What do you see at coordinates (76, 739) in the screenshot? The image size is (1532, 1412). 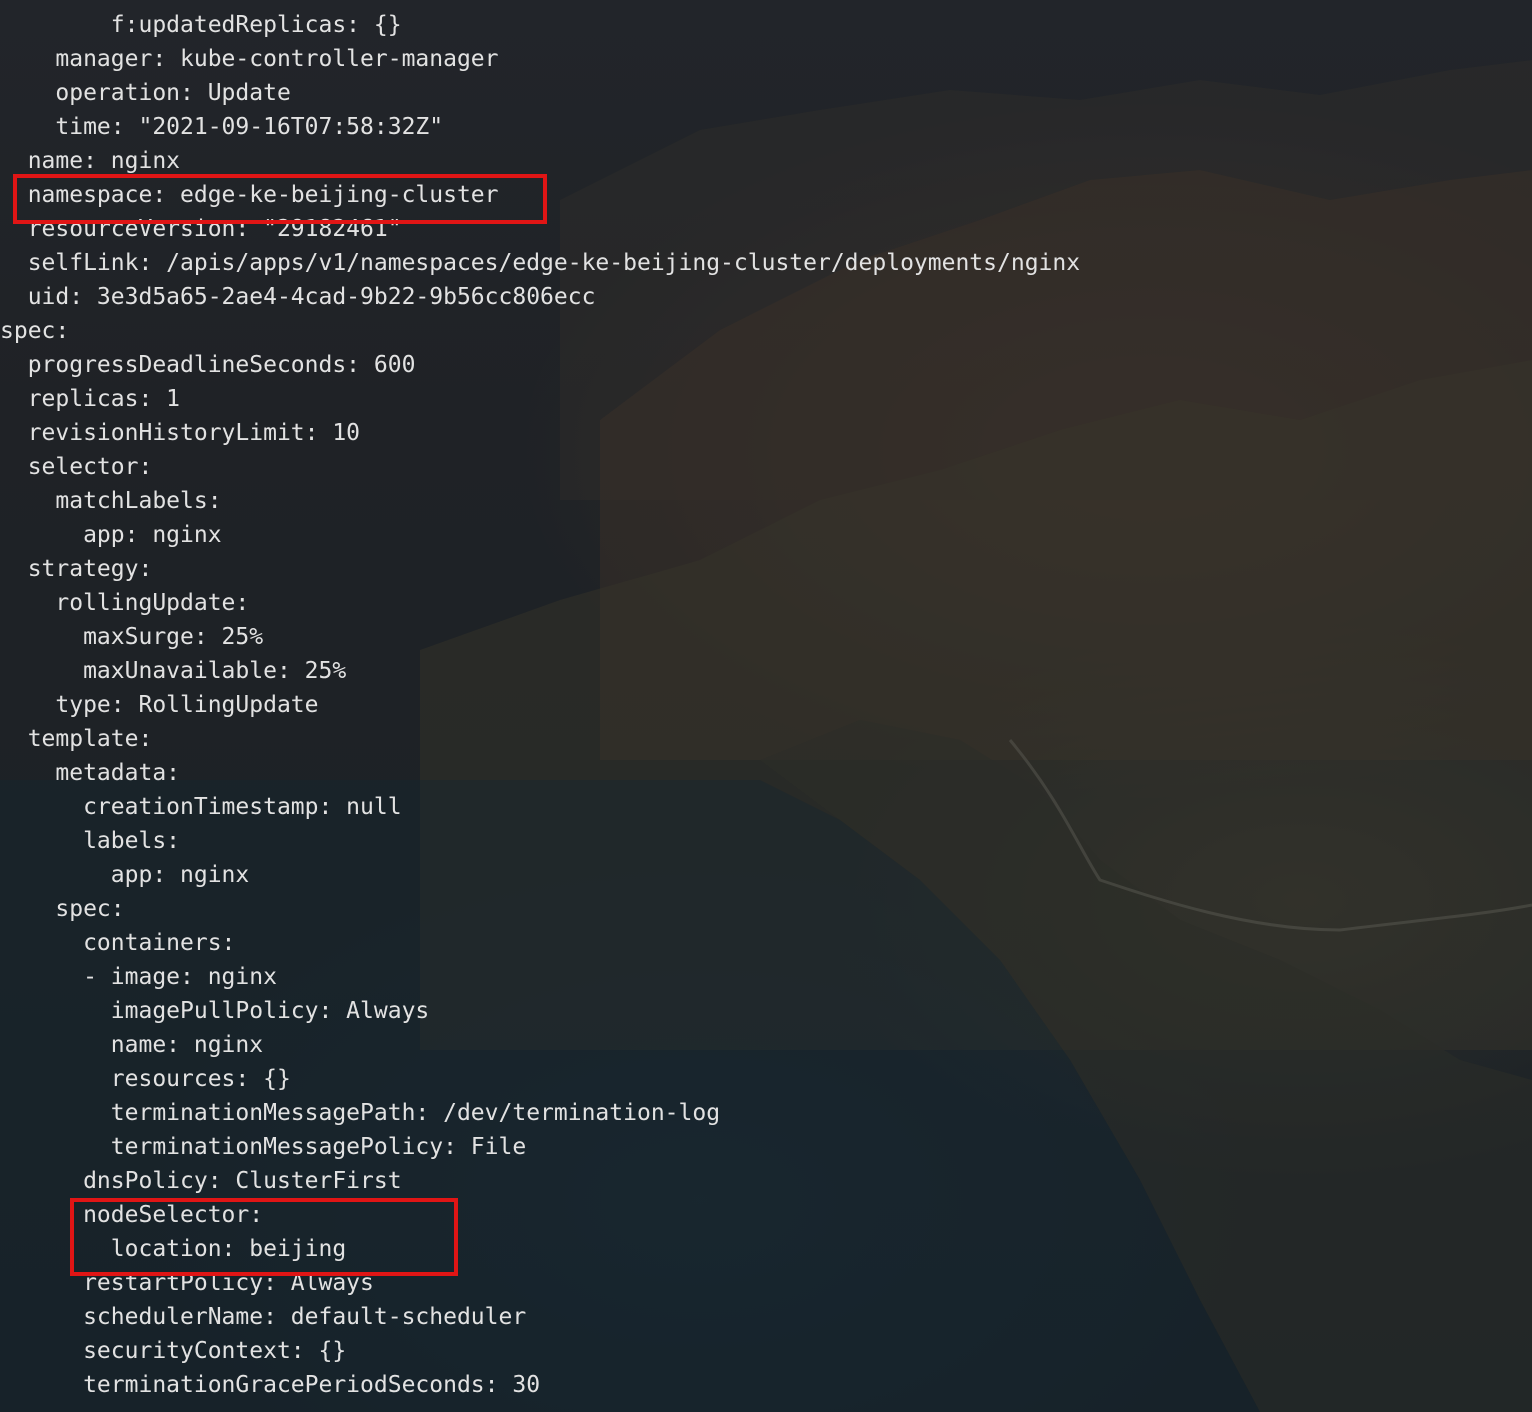 I see `output-line: template:` at bounding box center [76, 739].